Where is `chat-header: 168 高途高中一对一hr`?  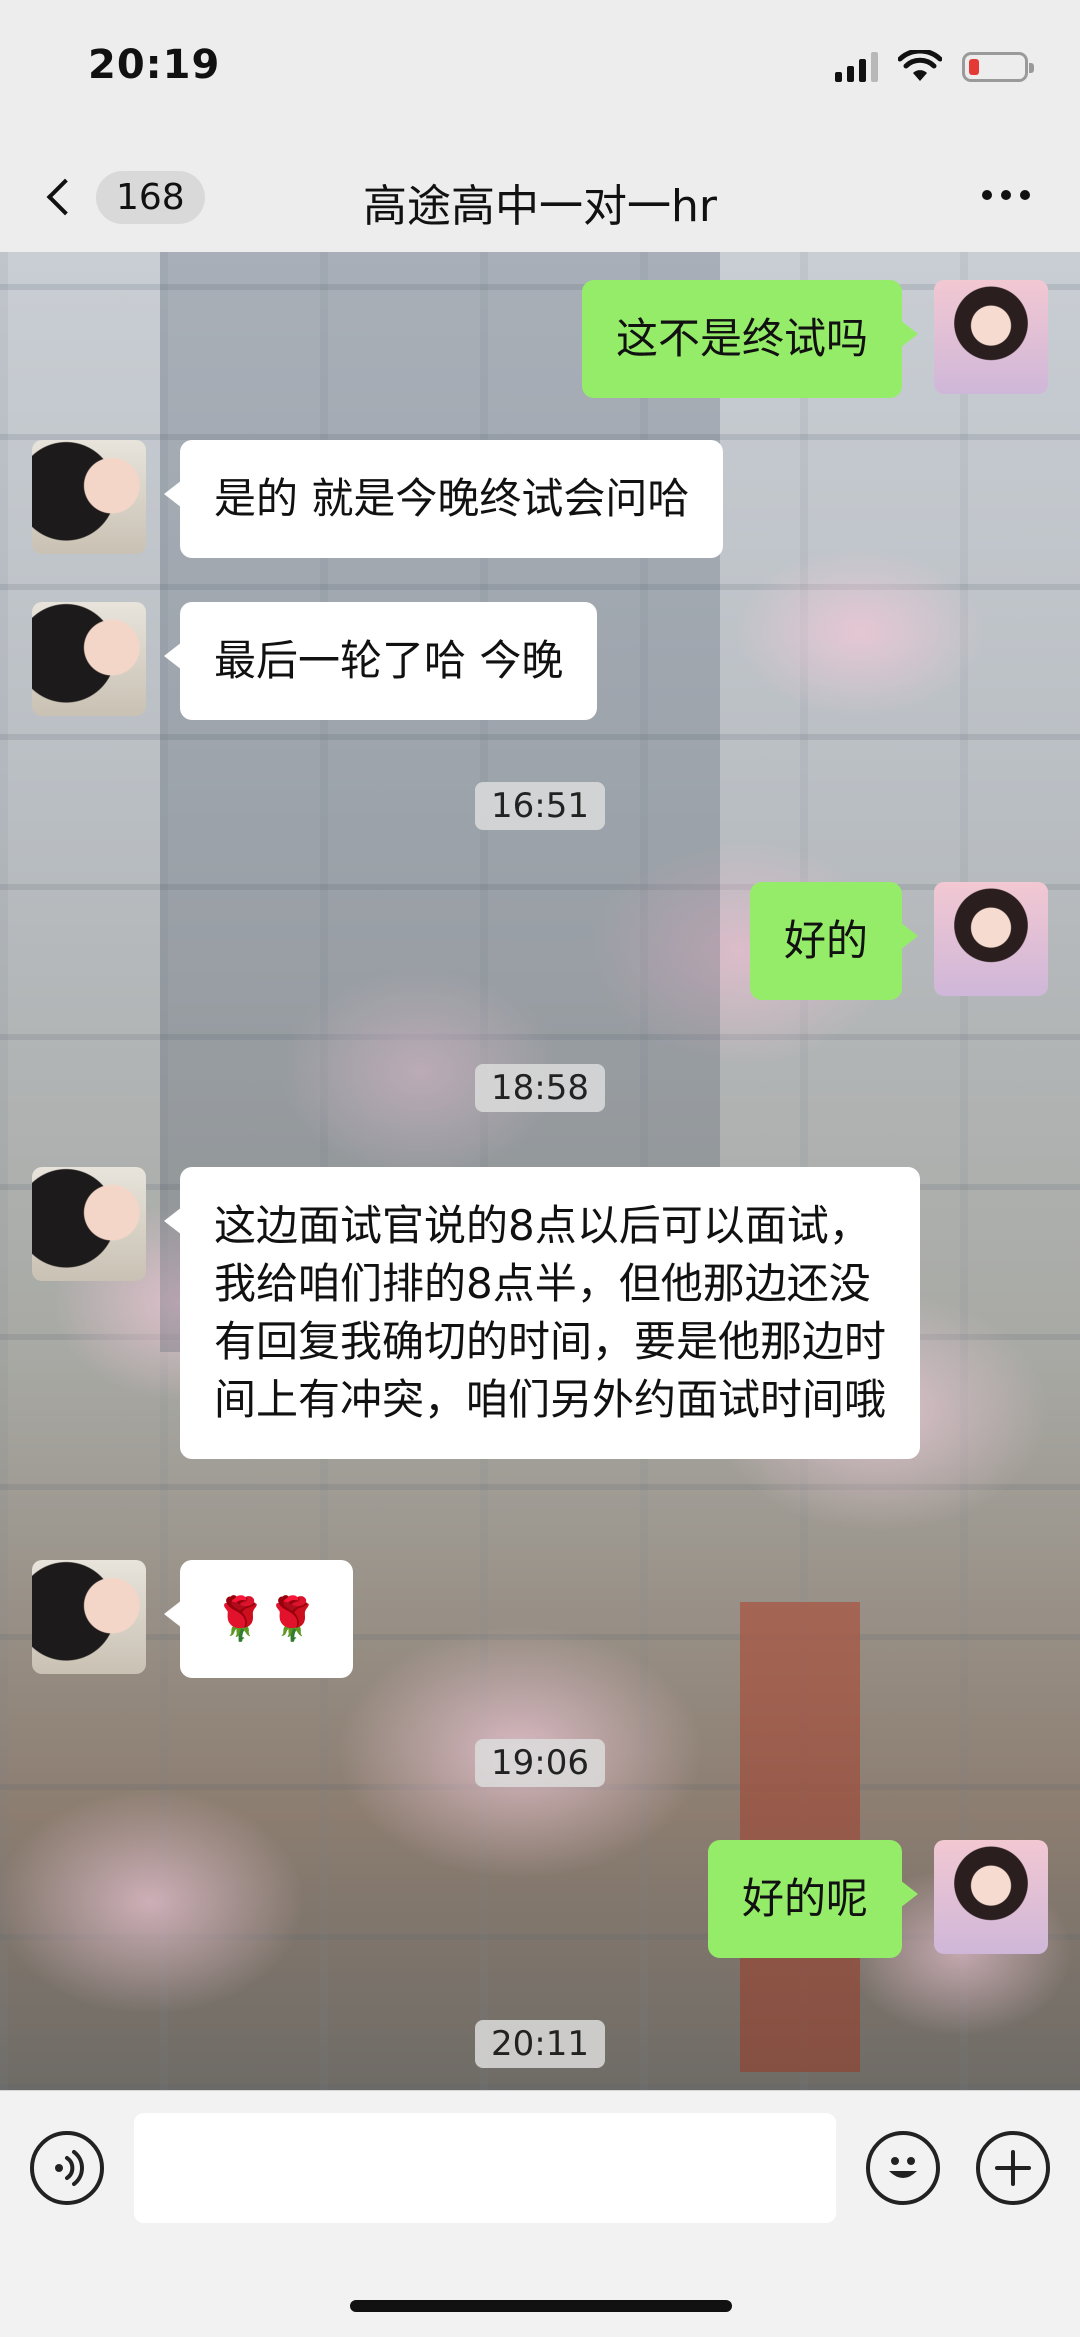 chat-header: 168 高途高中一对一hr is located at coordinates (540, 196).